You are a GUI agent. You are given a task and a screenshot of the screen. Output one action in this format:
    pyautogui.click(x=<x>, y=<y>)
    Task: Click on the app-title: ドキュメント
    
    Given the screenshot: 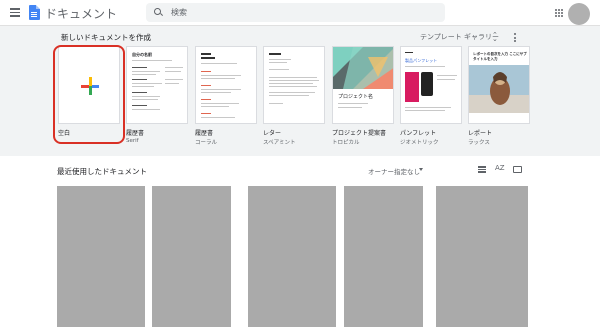 What is the action you would take?
    pyautogui.click(x=81, y=13)
    